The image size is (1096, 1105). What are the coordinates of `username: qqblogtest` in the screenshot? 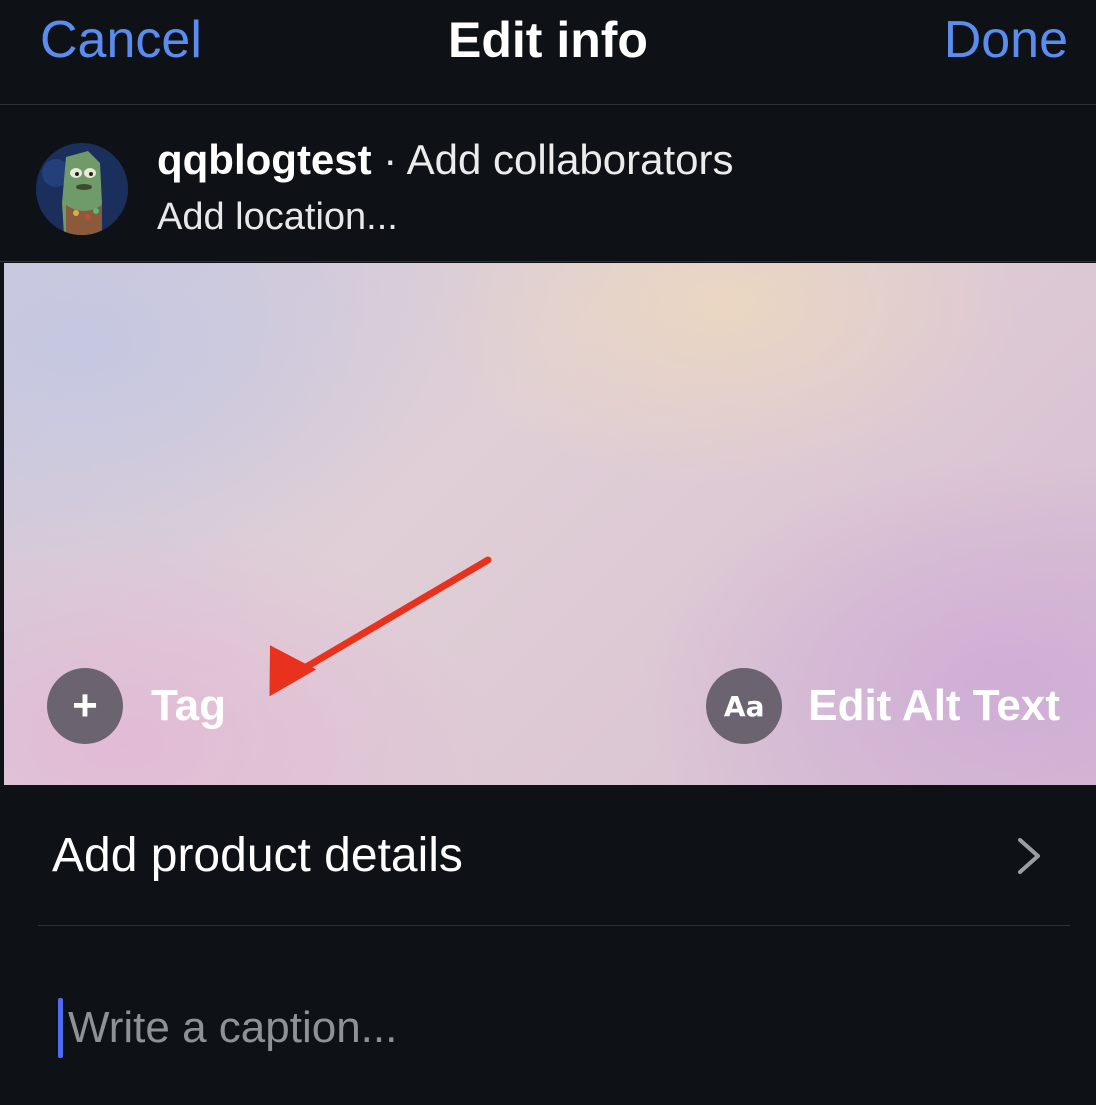 It's located at (264, 159).